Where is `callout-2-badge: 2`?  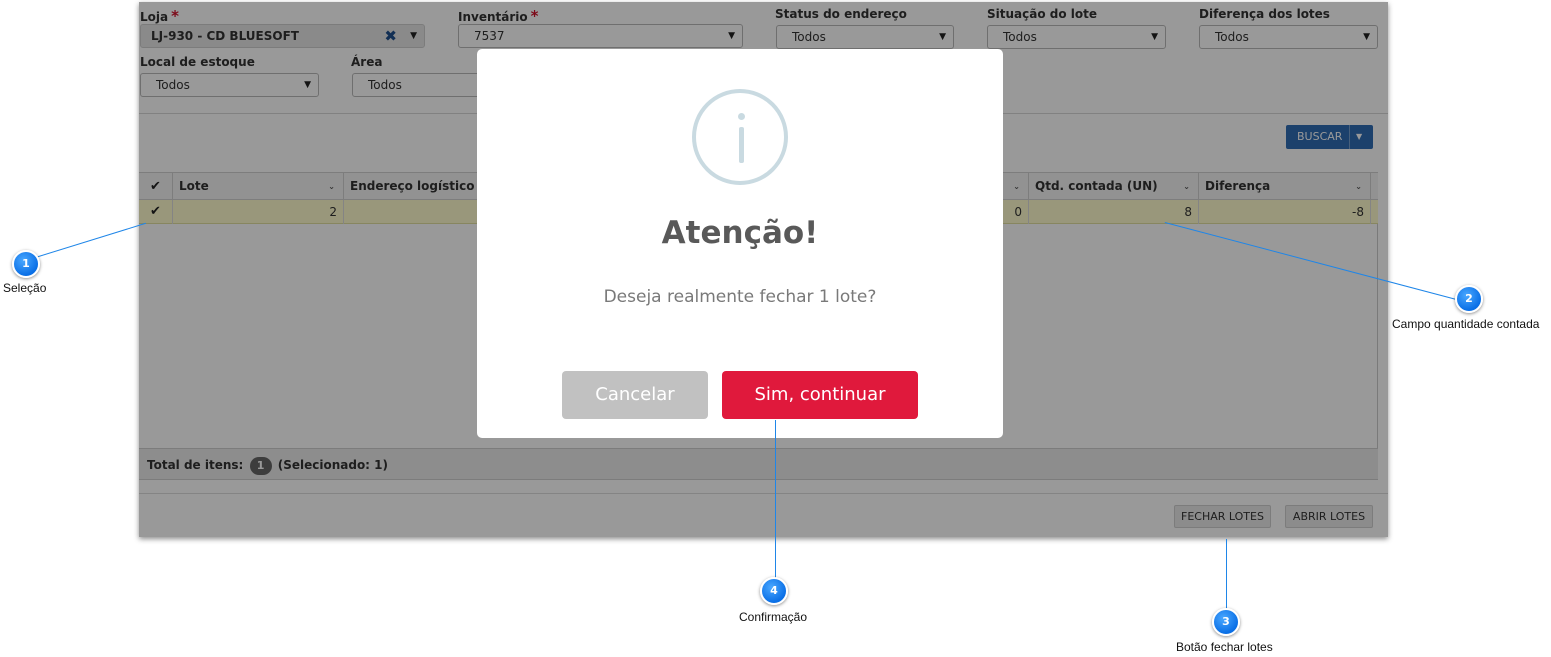 callout-2-badge: 2 is located at coordinates (1469, 299).